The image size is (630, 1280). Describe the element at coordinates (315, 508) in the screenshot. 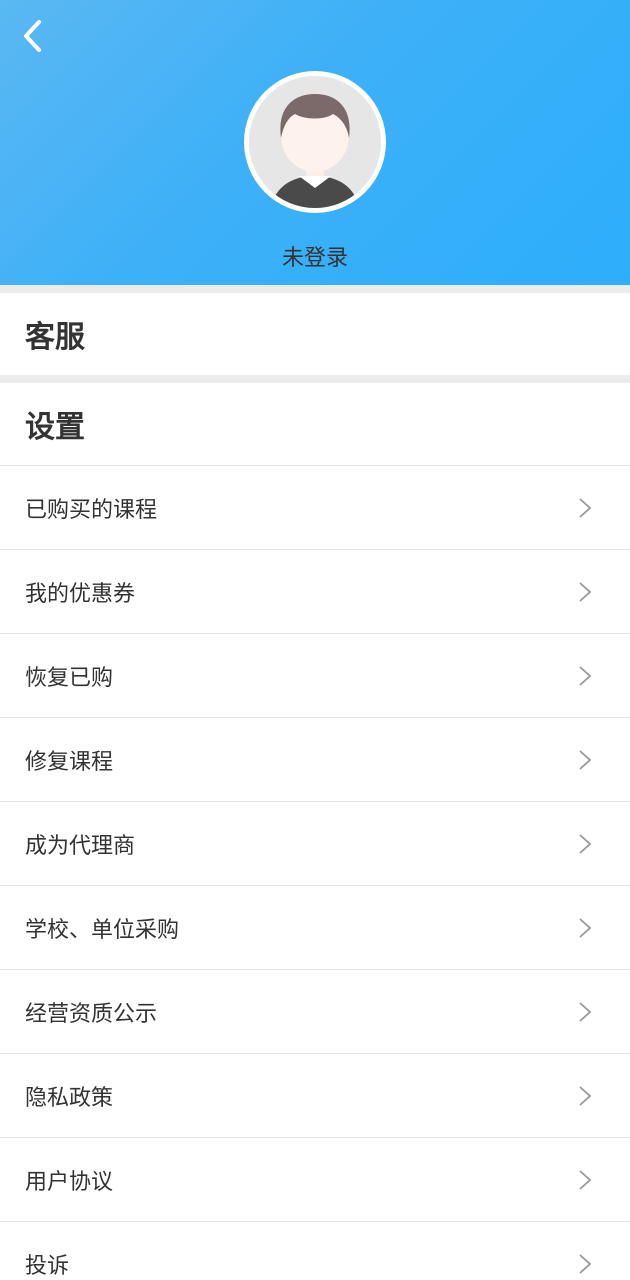

I see `menu-item-purchased-courses: 已购买的课程` at that location.